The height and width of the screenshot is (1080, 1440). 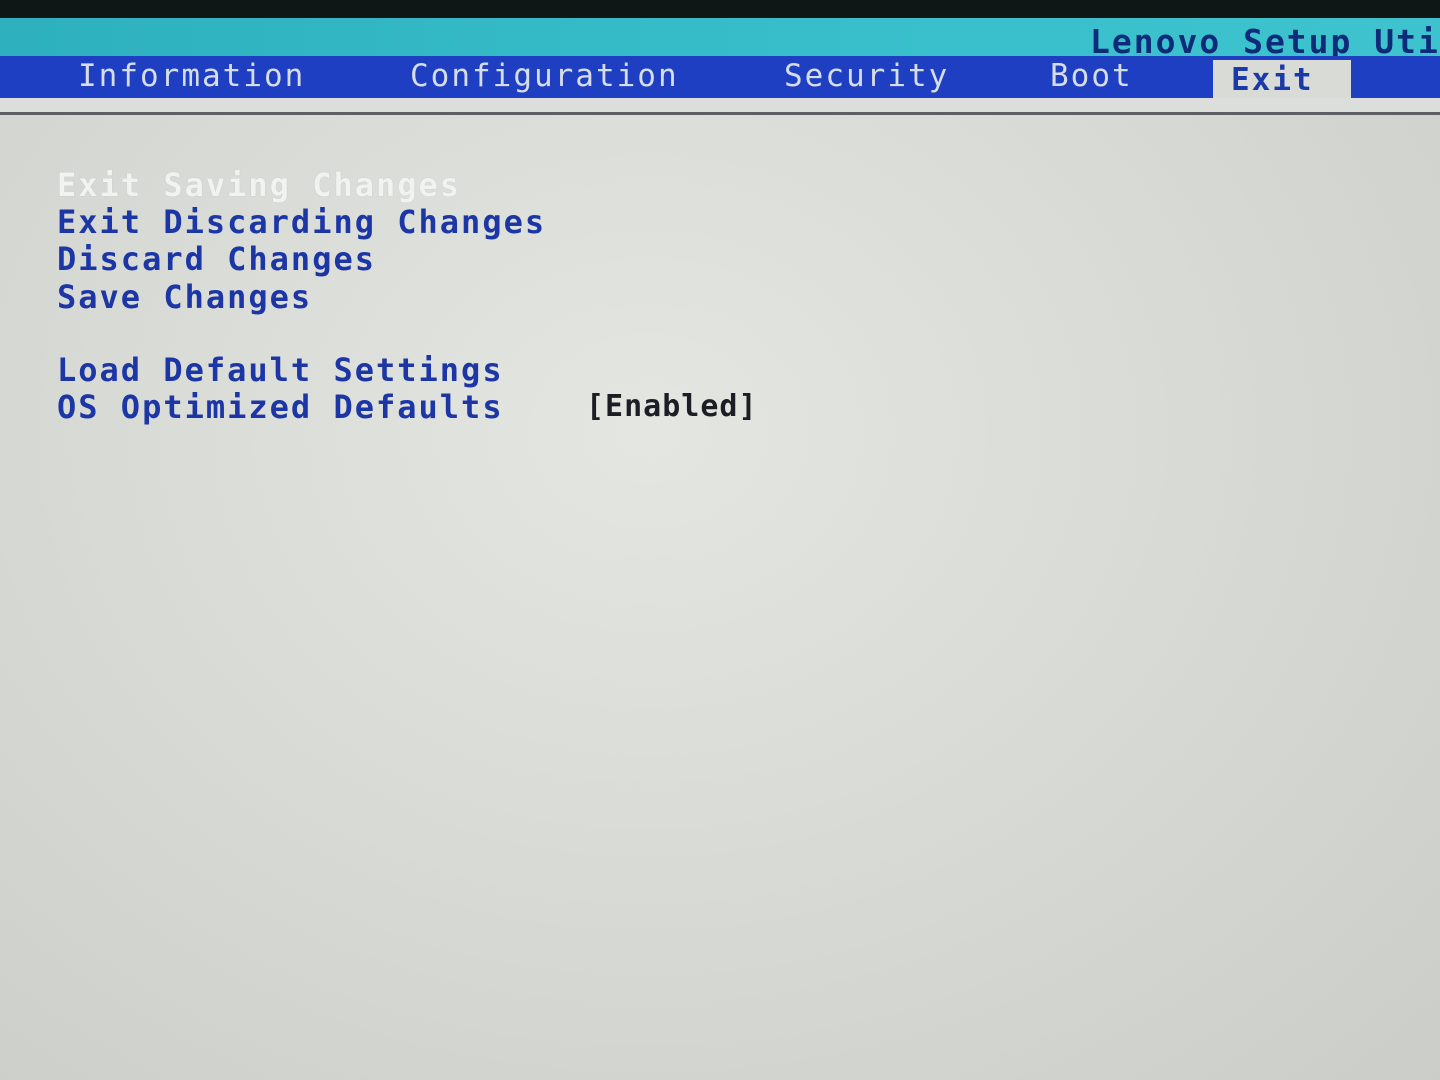 What do you see at coordinates (301, 222) in the screenshot?
I see `menu-item-exit-discarding-changes: Exit Discarding Changes` at bounding box center [301, 222].